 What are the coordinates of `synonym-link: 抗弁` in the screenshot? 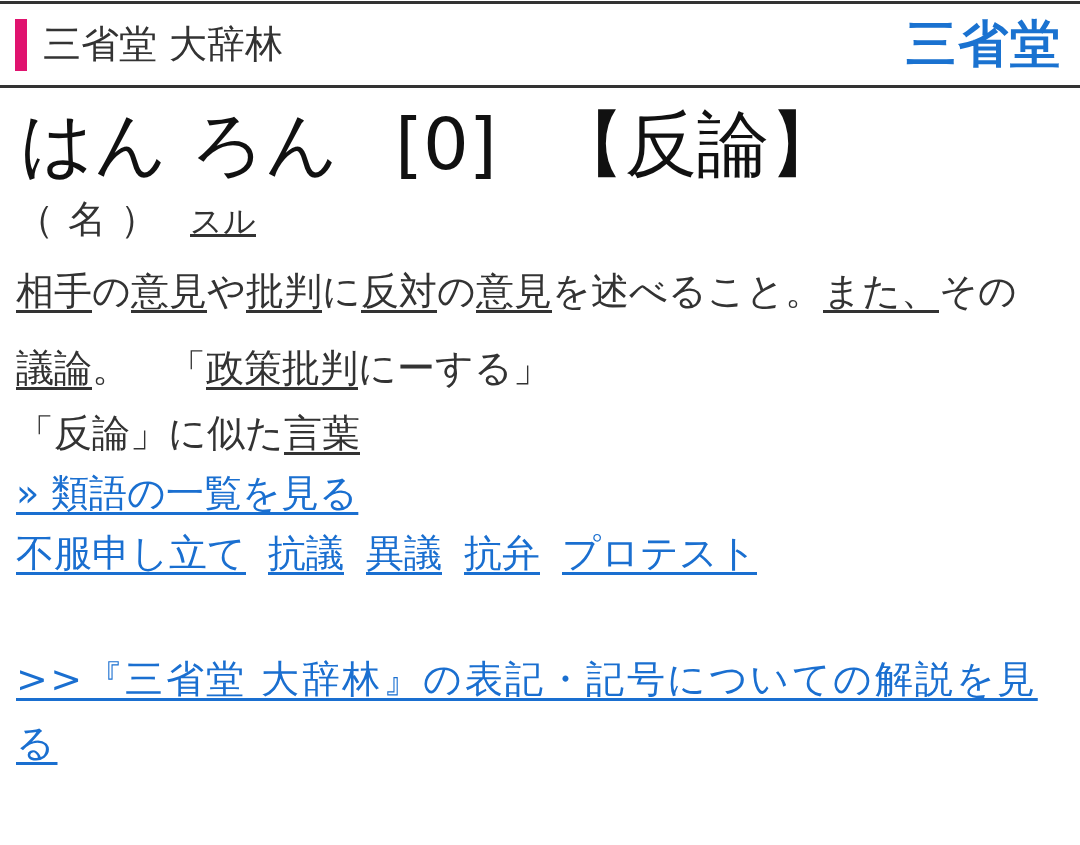 It's located at (502, 553).